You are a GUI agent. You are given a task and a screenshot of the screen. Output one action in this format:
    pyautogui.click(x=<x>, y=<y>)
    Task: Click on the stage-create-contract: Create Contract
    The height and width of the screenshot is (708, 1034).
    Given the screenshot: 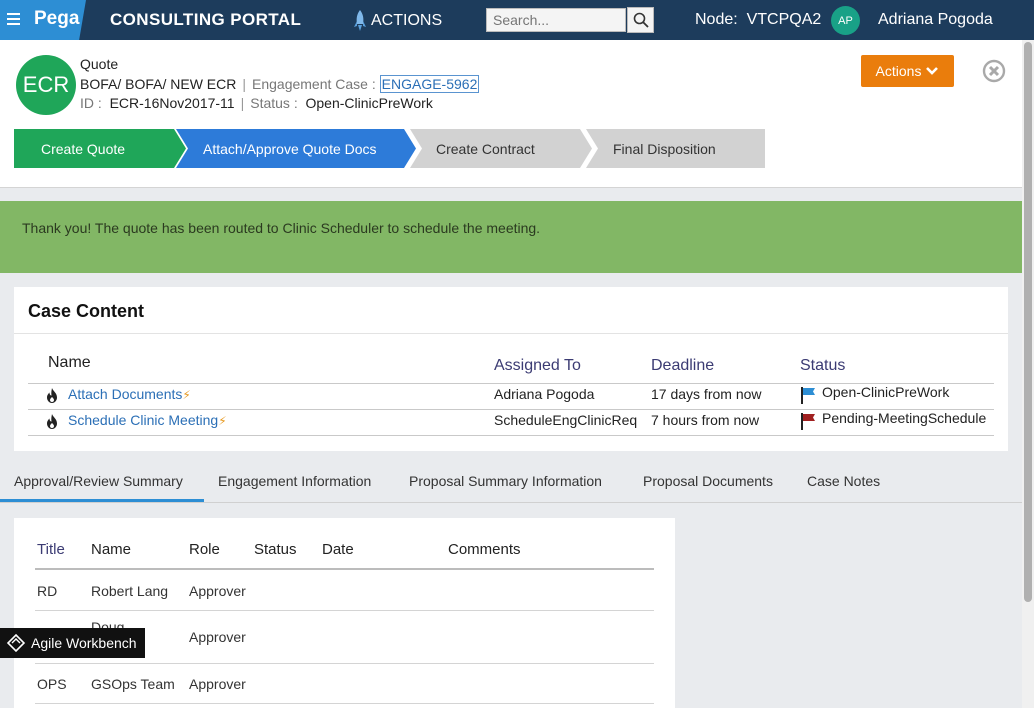 What is the action you would take?
    pyautogui.click(x=501, y=148)
    